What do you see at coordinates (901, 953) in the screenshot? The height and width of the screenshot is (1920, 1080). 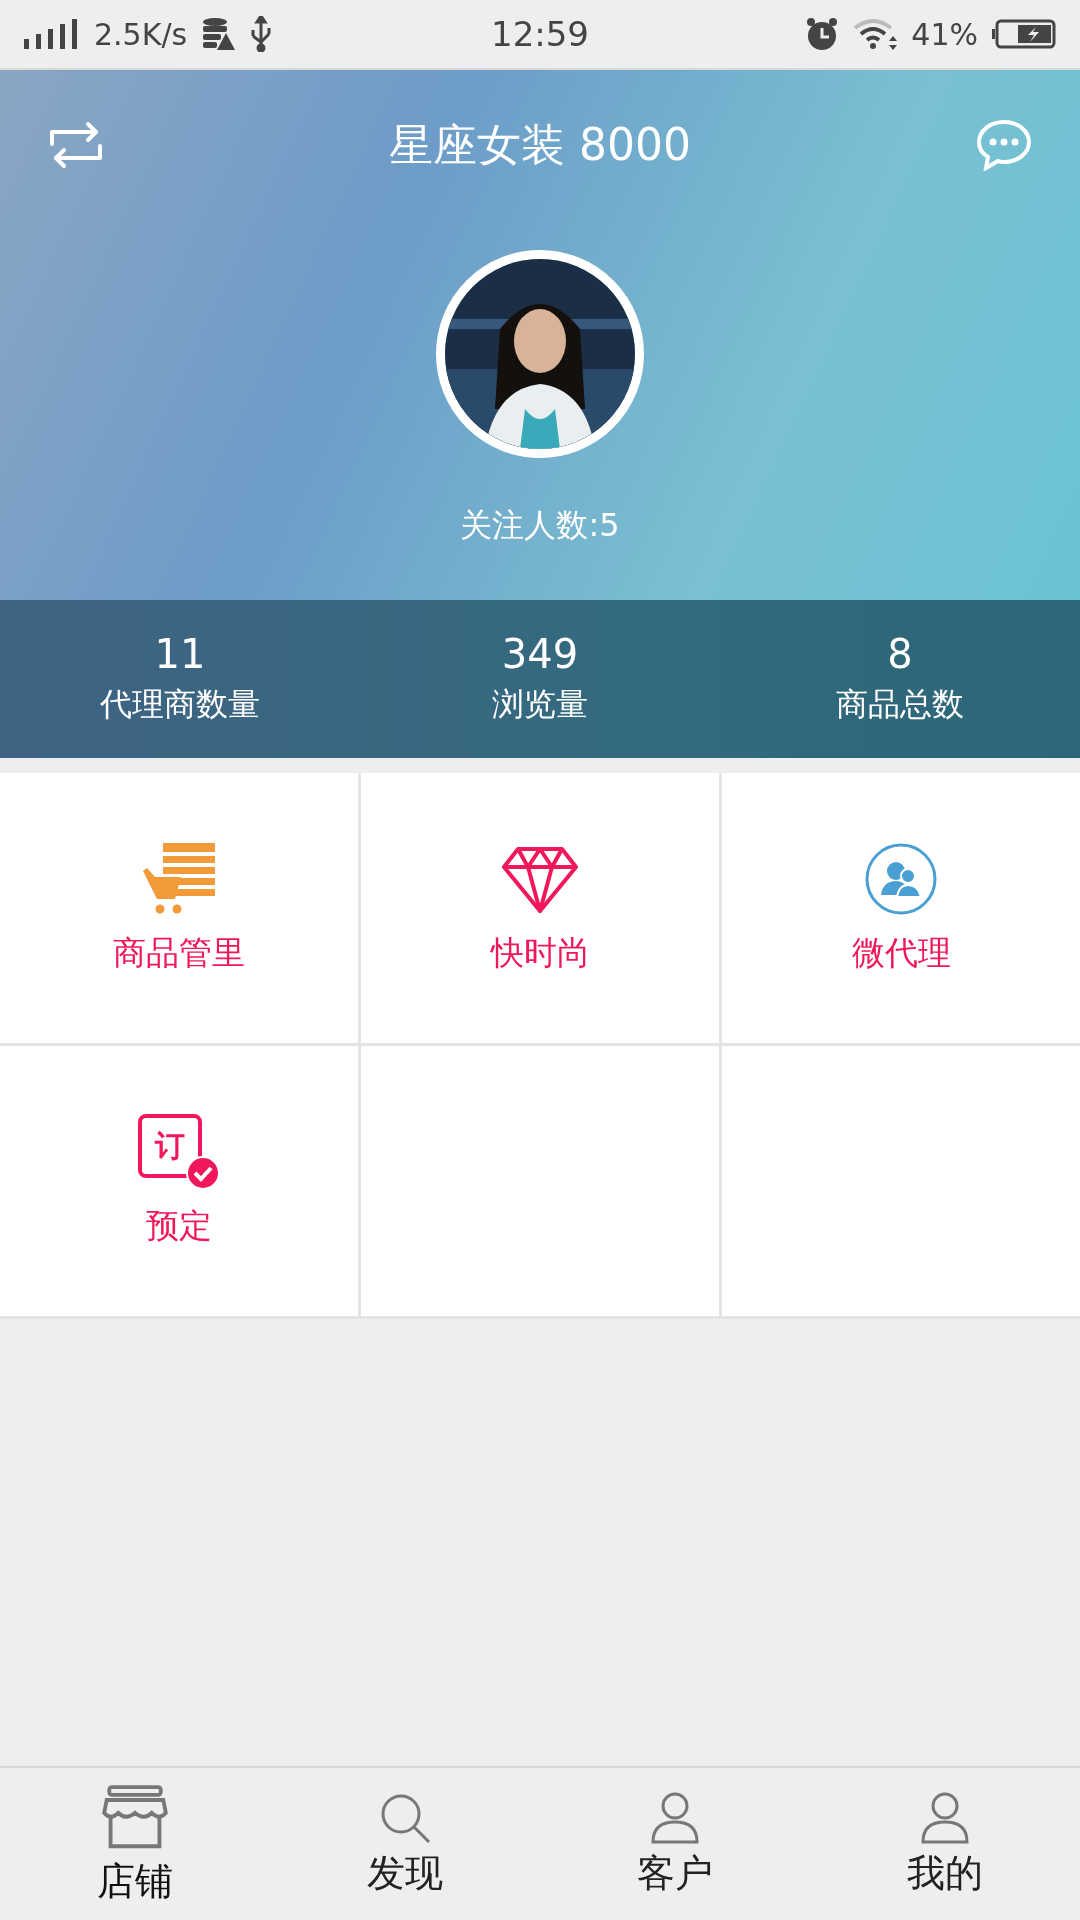 I see `tile-label: 微代理` at bounding box center [901, 953].